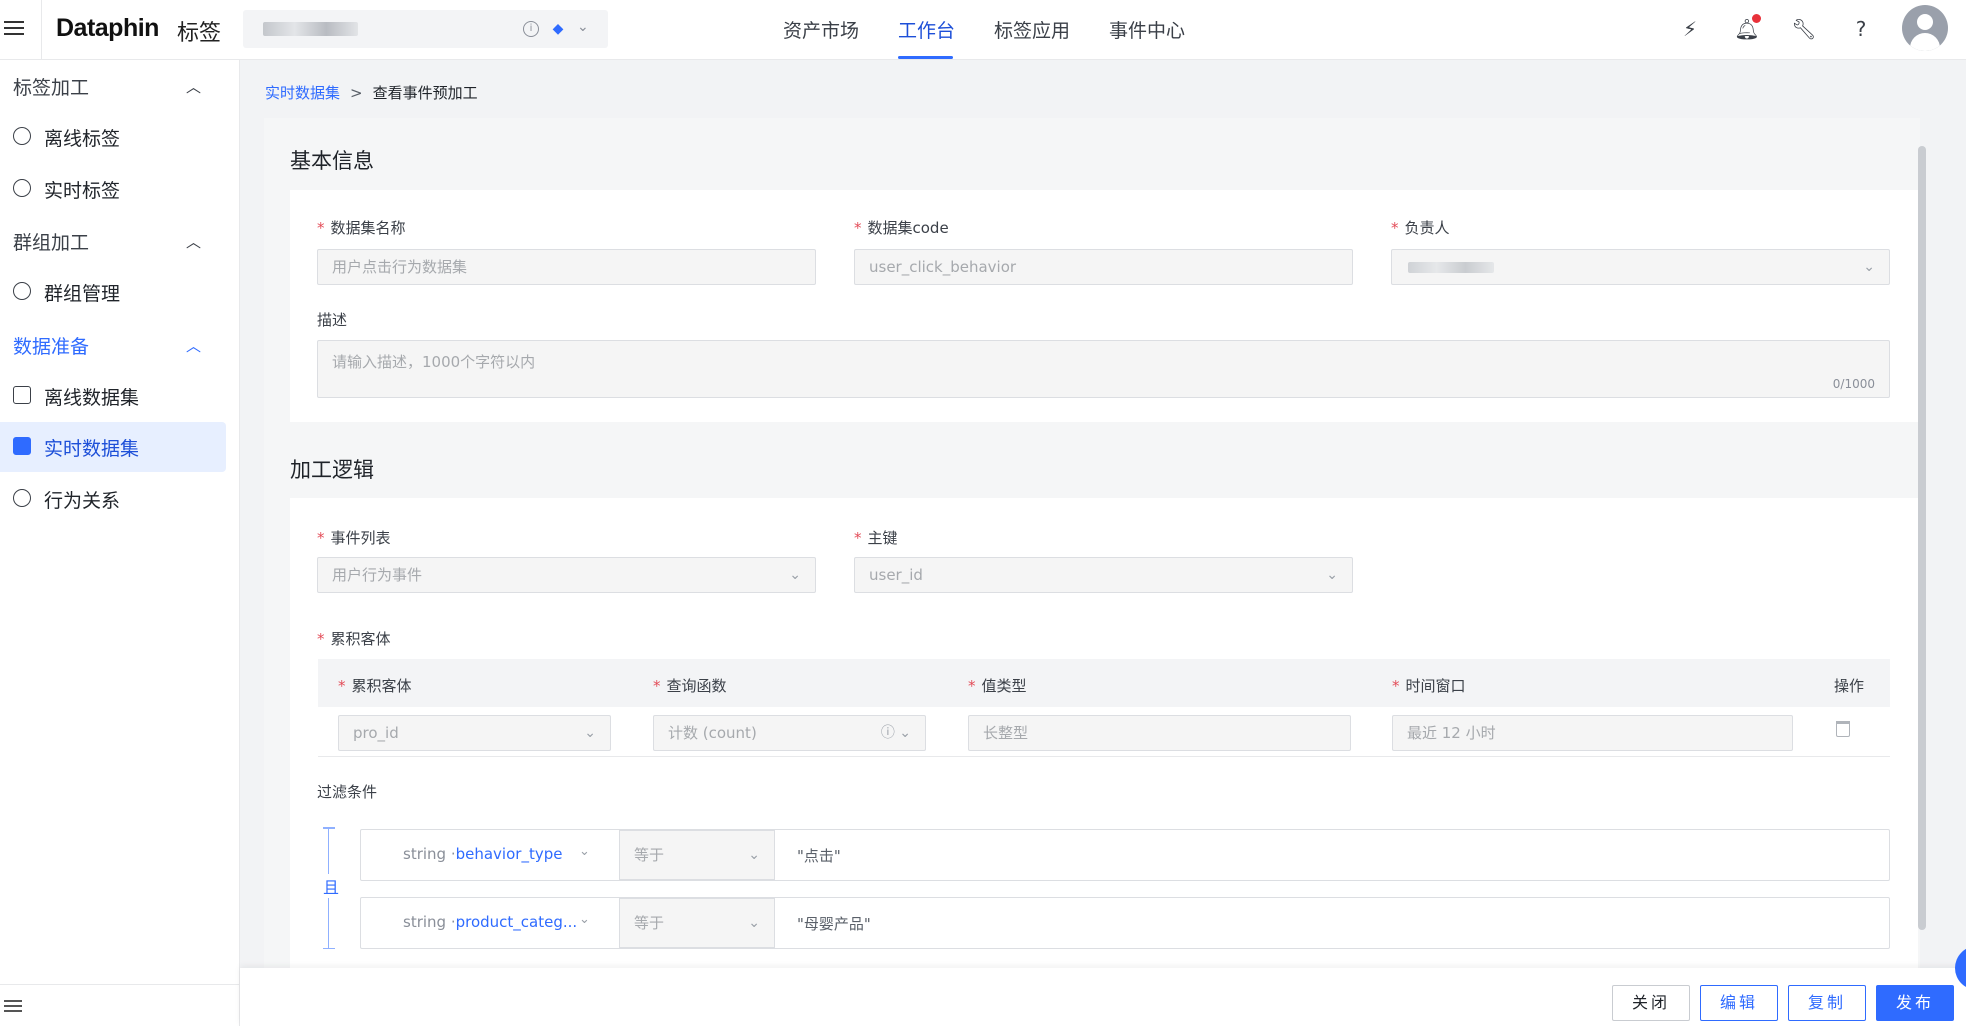  What do you see at coordinates (531, 29) in the screenshot?
I see `info-icon: i` at bounding box center [531, 29].